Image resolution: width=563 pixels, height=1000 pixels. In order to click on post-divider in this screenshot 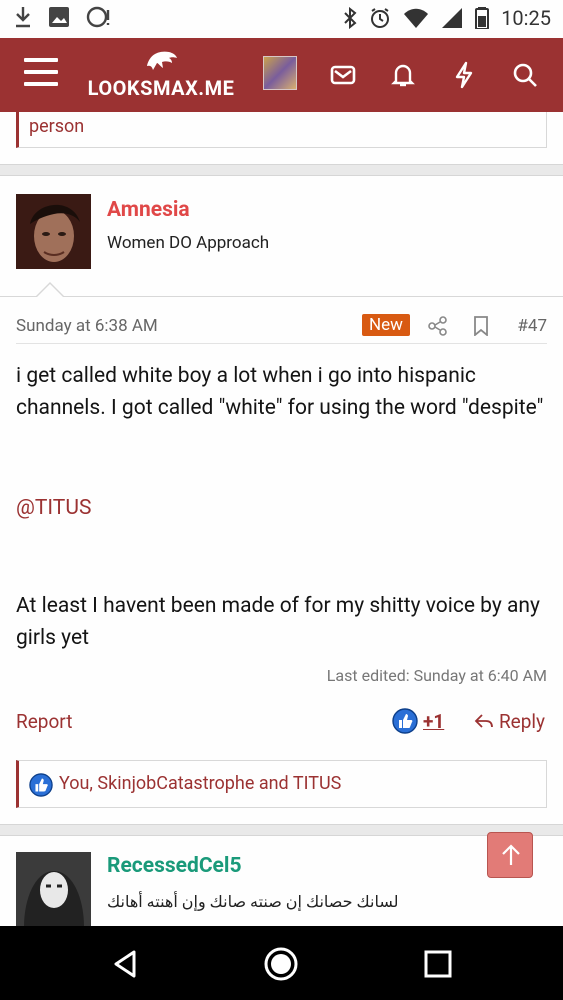, I will do `click(281, 296)`.